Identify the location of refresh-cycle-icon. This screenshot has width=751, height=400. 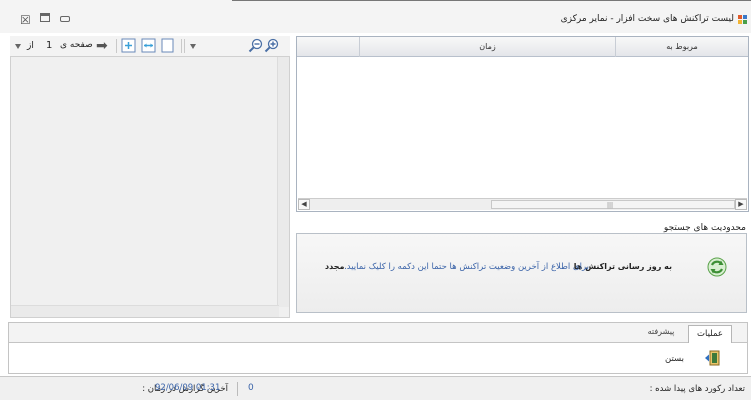
(717, 267).